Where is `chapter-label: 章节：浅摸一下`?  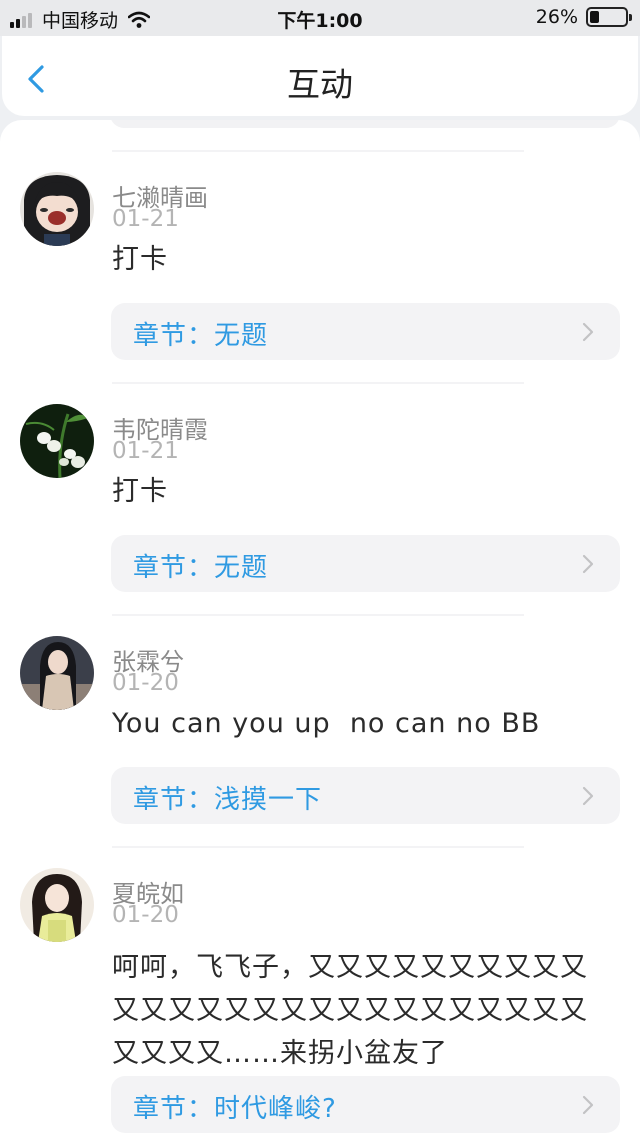 chapter-label: 章节：浅摸一下 is located at coordinates (228, 800).